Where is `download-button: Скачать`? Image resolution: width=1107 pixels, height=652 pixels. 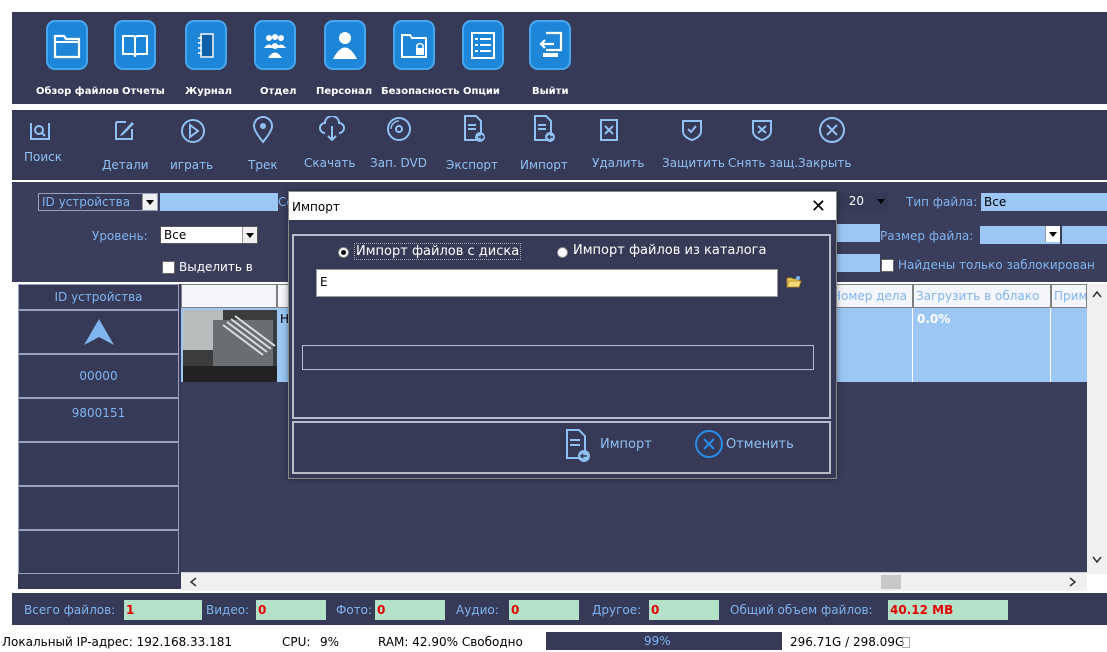 download-button: Скачать is located at coordinates (332, 145).